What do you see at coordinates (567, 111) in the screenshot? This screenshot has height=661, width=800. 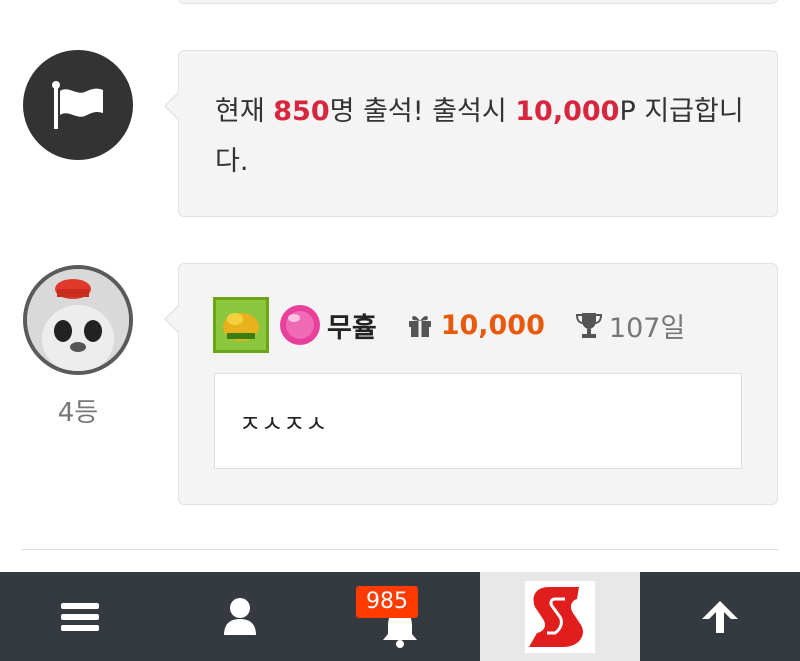 I see `attendance-reward: 10,000` at bounding box center [567, 111].